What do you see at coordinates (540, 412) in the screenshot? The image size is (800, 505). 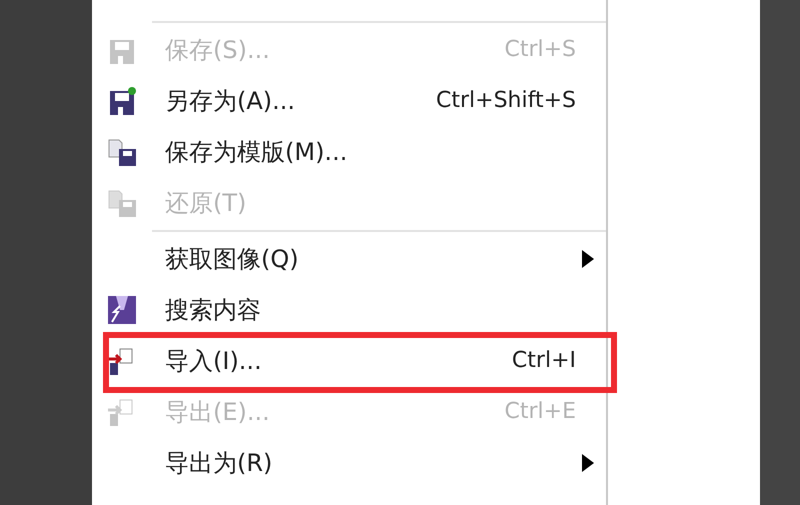 I see `shortcut-label: Ctrl+E` at bounding box center [540, 412].